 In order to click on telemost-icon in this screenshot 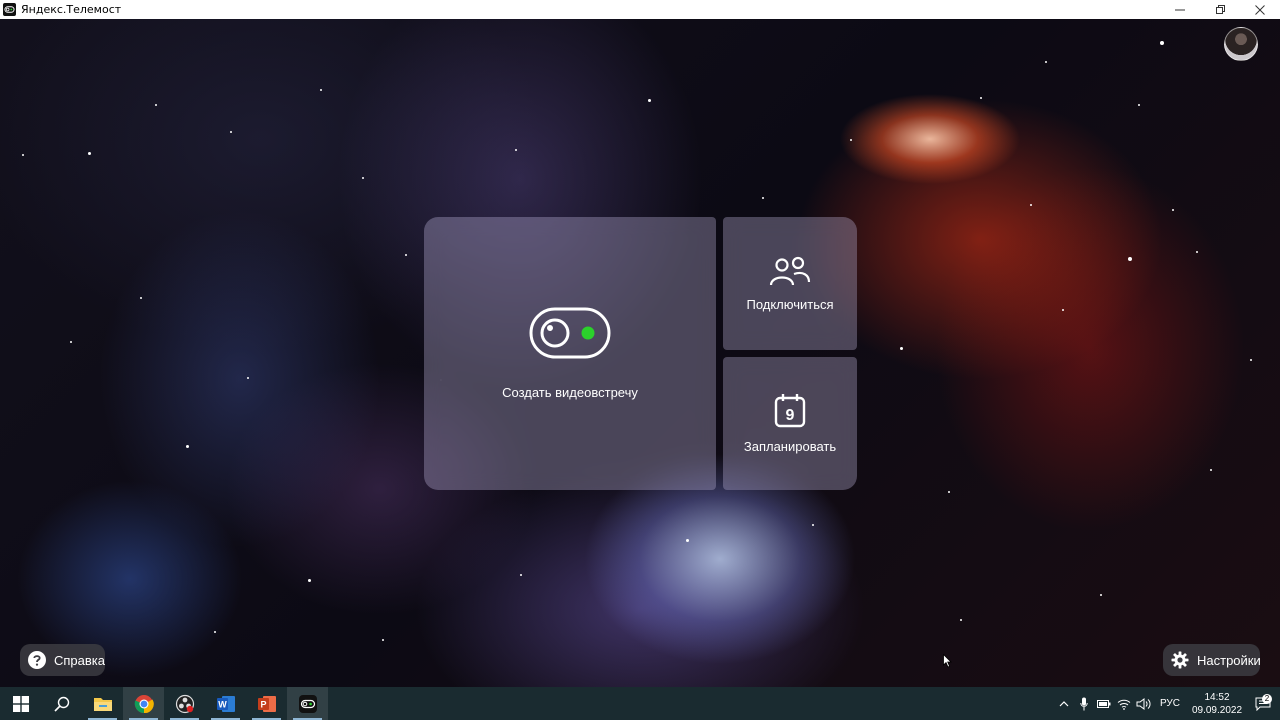, I will do `click(9, 9)`.